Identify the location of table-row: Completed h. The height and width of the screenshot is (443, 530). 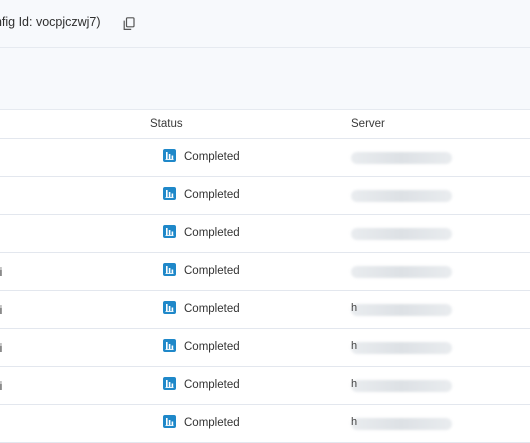
(265, 424).